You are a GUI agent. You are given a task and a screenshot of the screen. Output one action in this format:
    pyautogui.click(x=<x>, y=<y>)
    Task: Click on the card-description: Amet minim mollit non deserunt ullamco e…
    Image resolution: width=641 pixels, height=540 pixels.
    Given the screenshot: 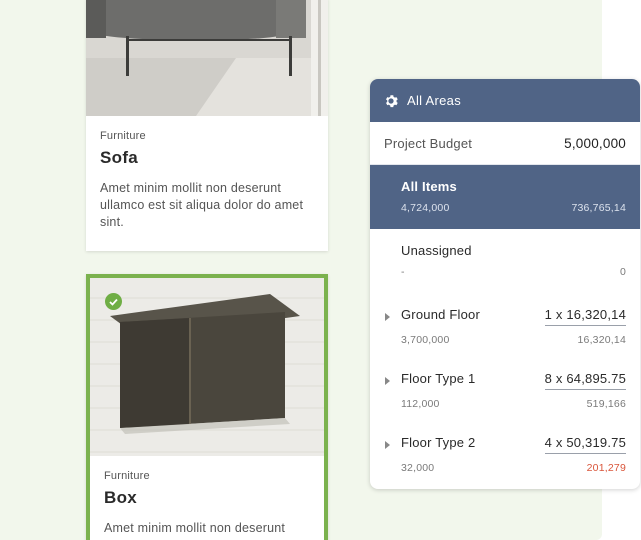 What is the action you would take?
    pyautogui.click(x=202, y=205)
    